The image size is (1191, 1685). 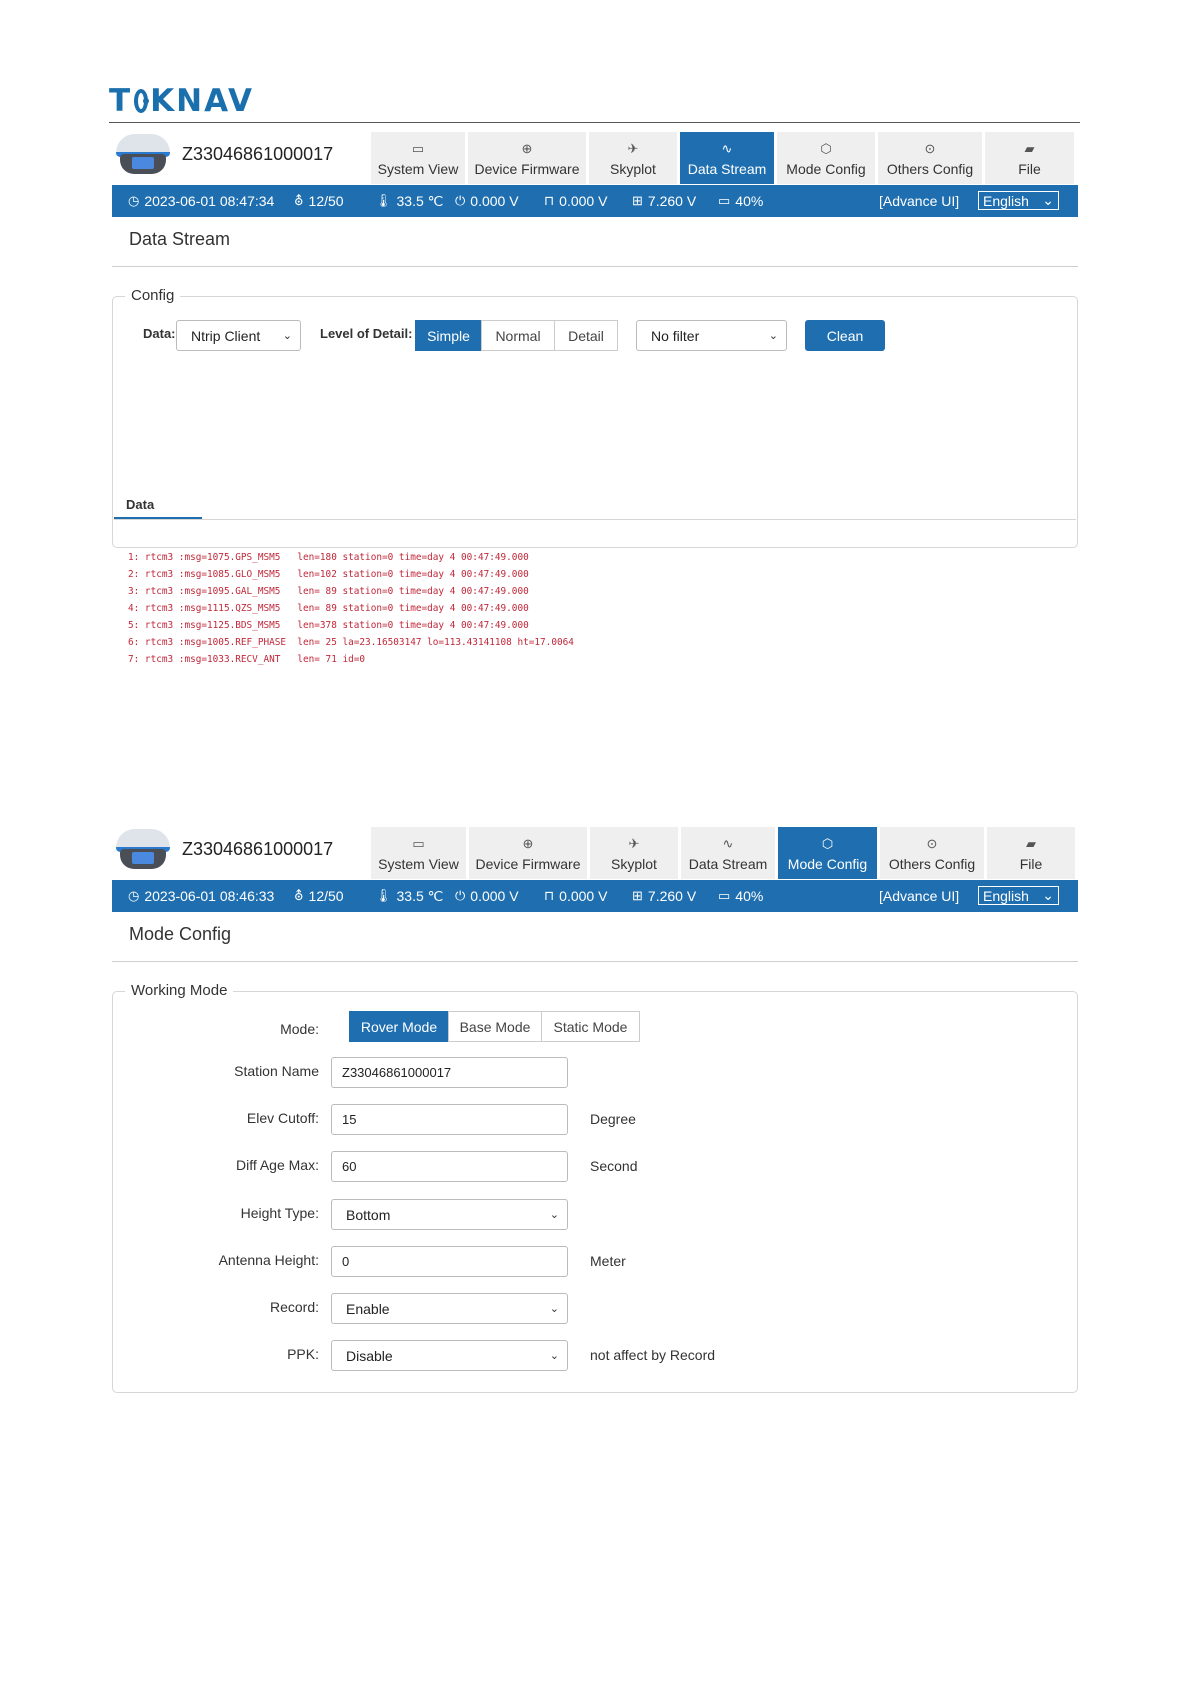 What do you see at coordinates (826, 148) in the screenshot?
I see `cube-icon: ⬡` at bounding box center [826, 148].